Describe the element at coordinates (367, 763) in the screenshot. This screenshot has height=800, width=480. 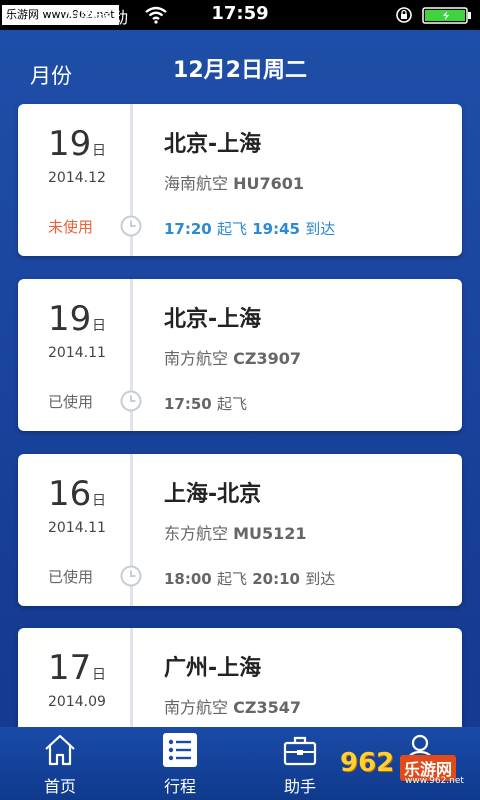
I see `watermark-logo: 962` at that location.